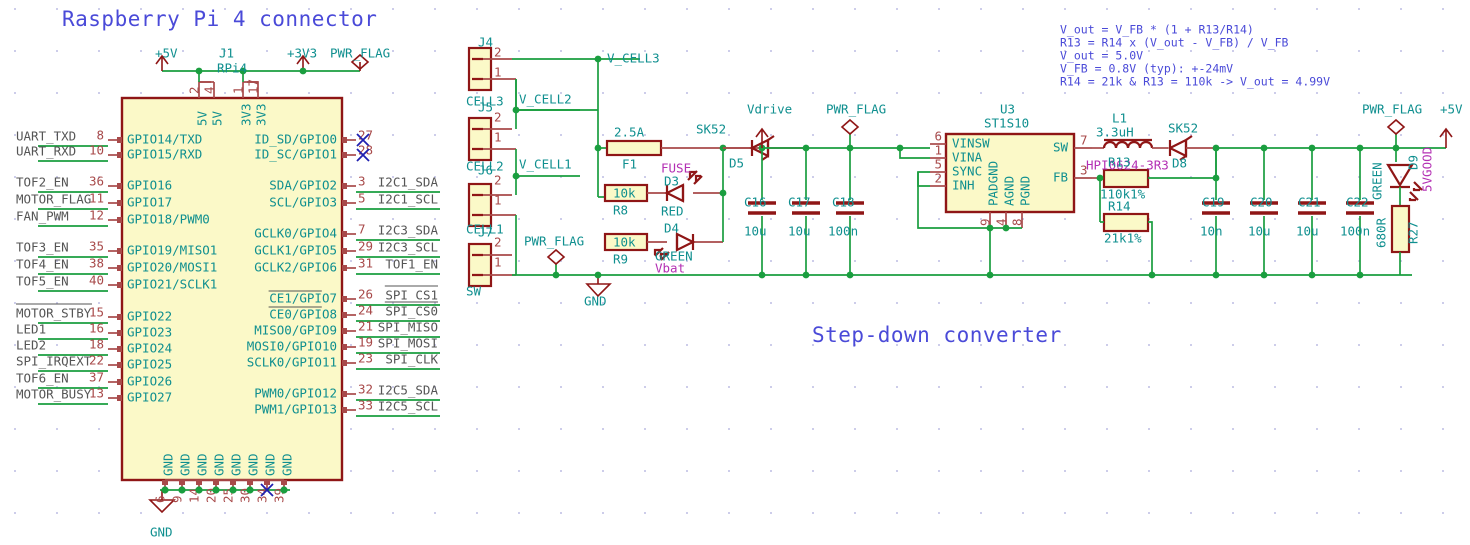  Describe the element at coordinates (408, 247) in the screenshot. I see `j1-right-net-label: I2C3_SCL` at that location.